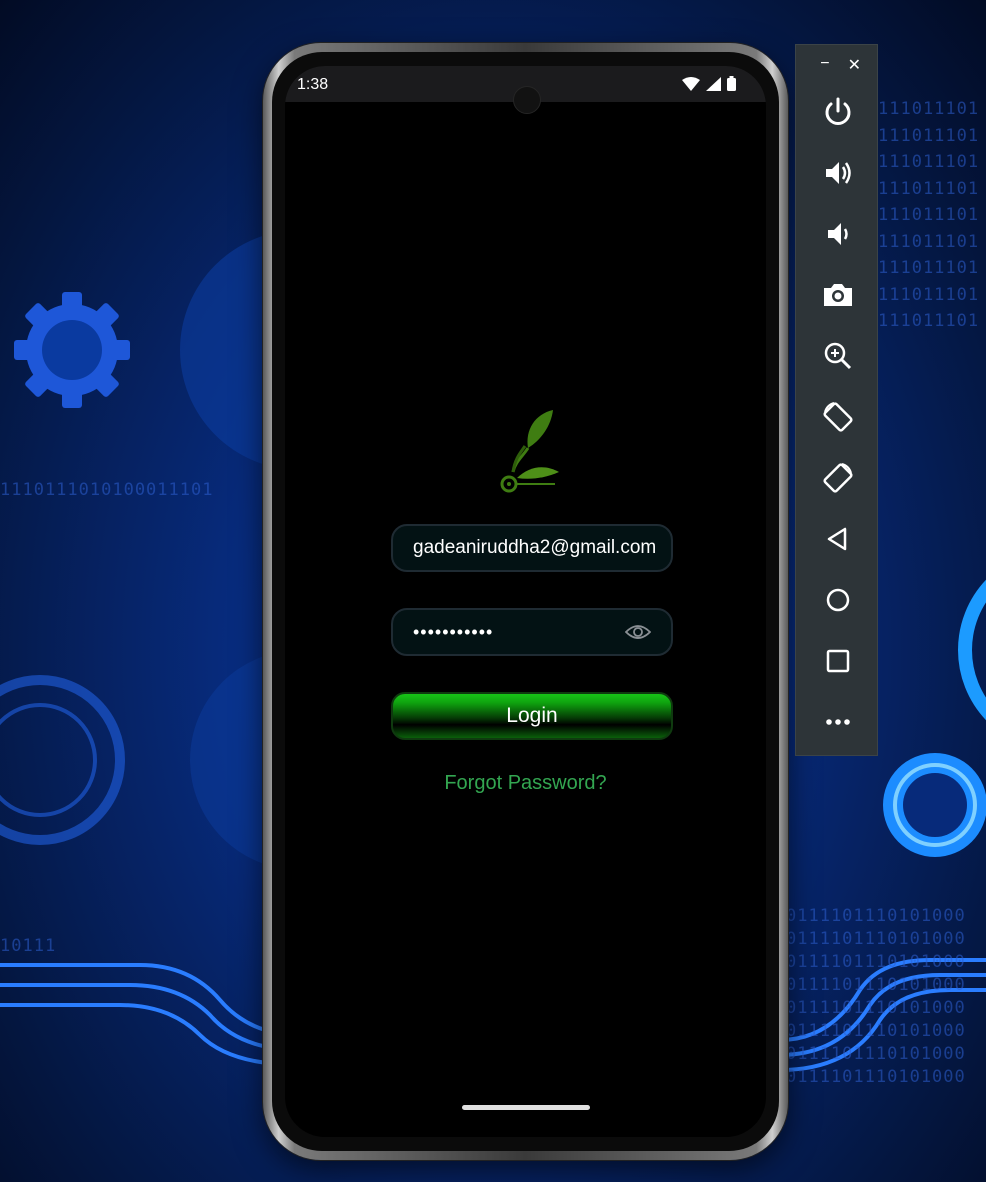  I want to click on forgot-password-link: Forgot Password?, so click(525, 783).